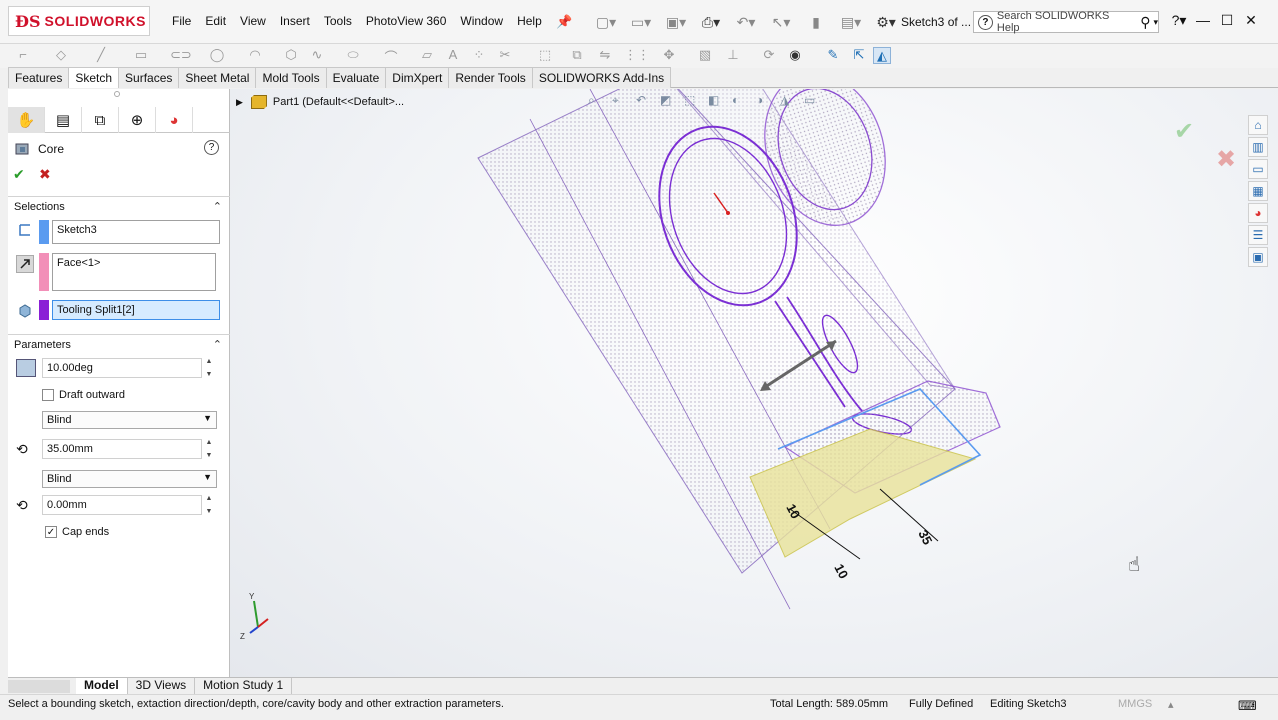 This screenshot has width=1278, height=720. Describe the element at coordinates (781, 22) in the screenshot. I see `select-arrow-icon: ↖▾` at that location.